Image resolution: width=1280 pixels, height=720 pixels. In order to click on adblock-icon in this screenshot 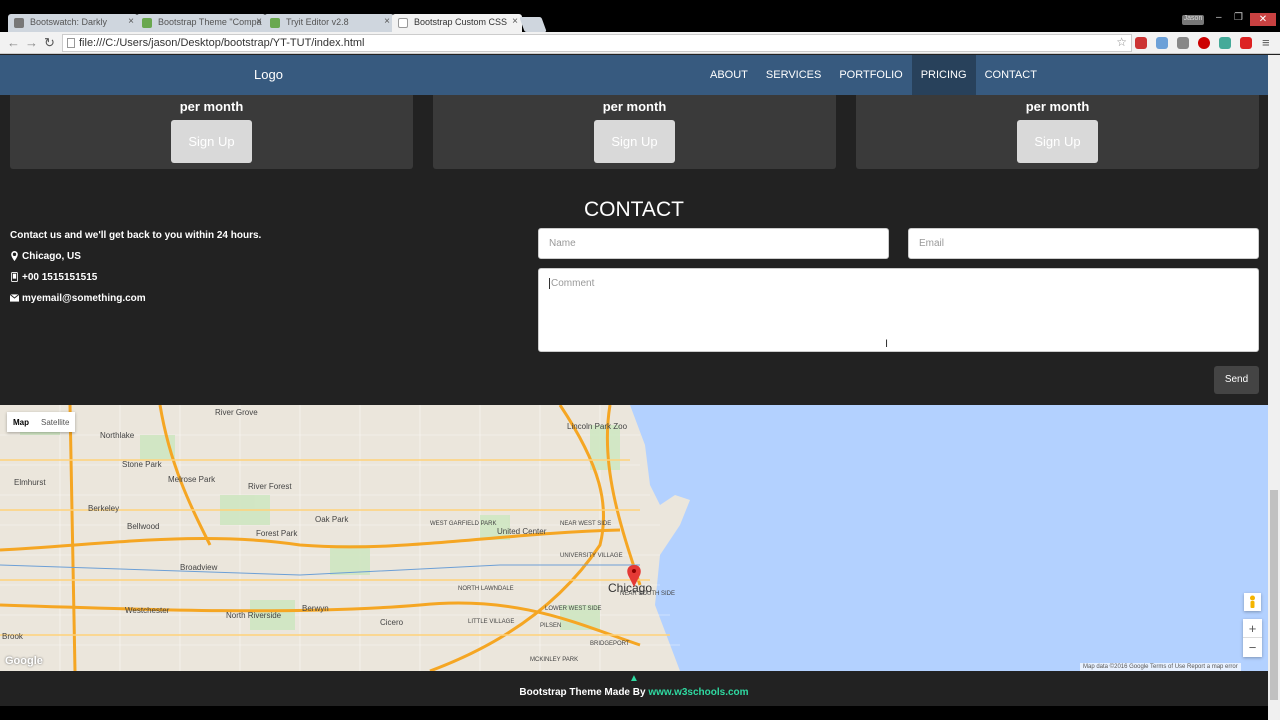, I will do `click(1204, 43)`.